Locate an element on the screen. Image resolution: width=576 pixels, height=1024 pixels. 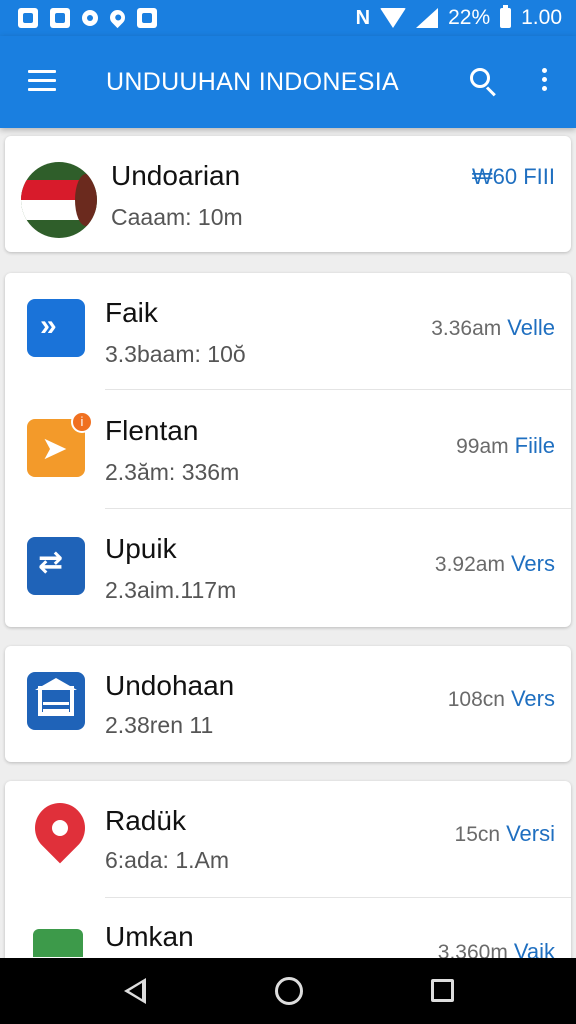
photo-icon is located at coordinates (60, 18).